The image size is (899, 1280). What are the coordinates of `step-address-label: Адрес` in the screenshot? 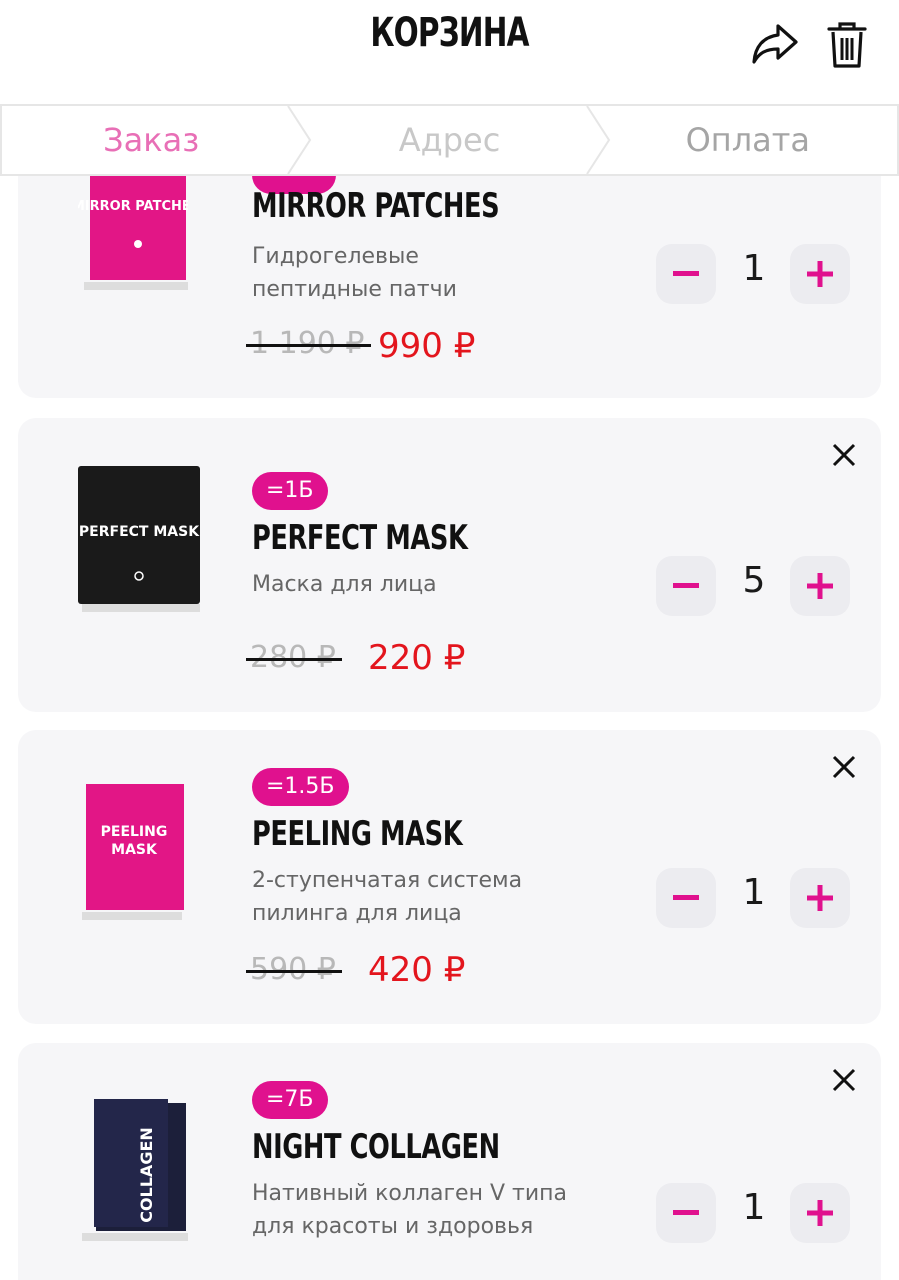 It's located at (449, 140).